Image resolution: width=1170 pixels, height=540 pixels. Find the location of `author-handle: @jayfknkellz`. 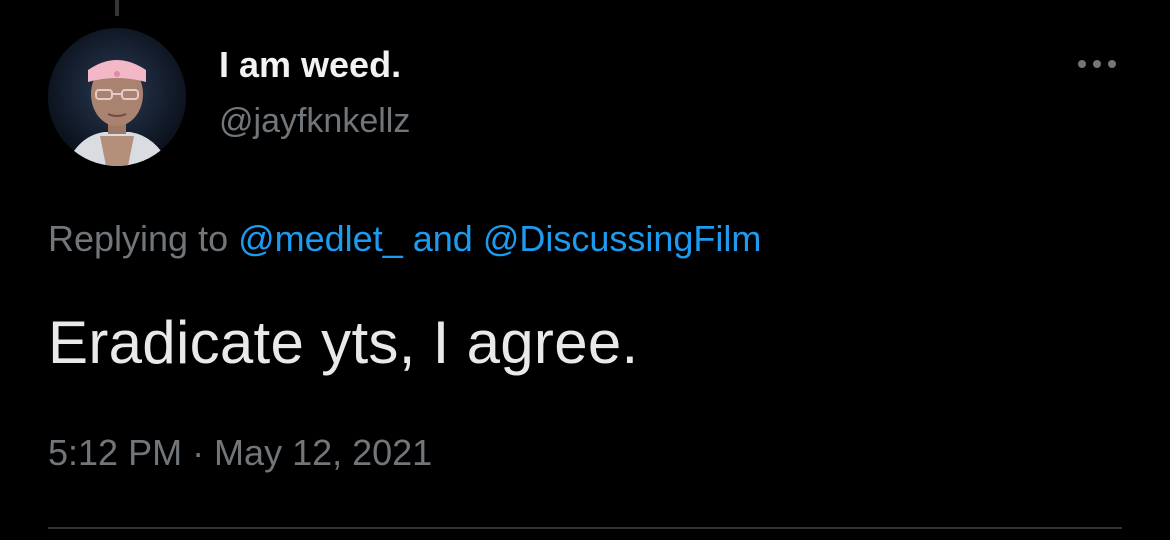

author-handle: @jayfknkellz is located at coordinates (314, 121).